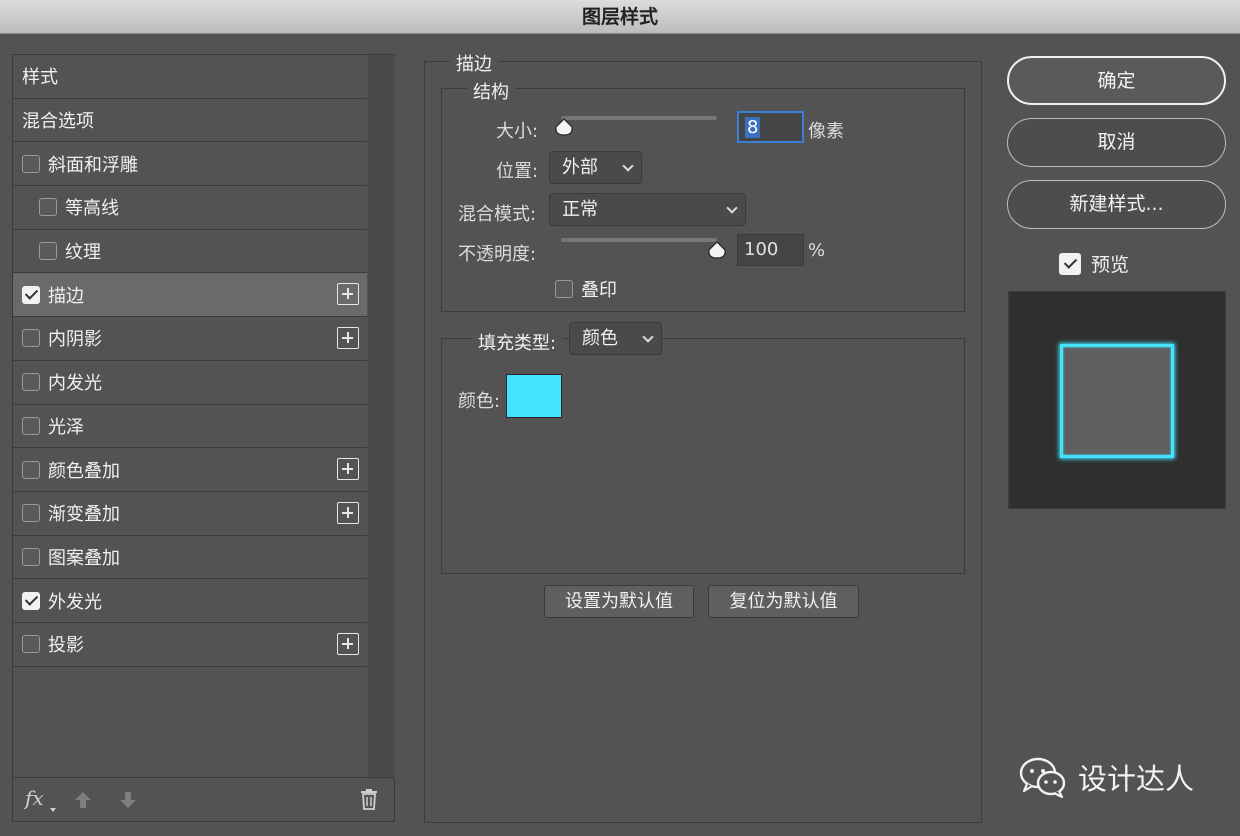 This screenshot has height=836, width=1240. I want to click on size-unit: 像素, so click(826, 131).